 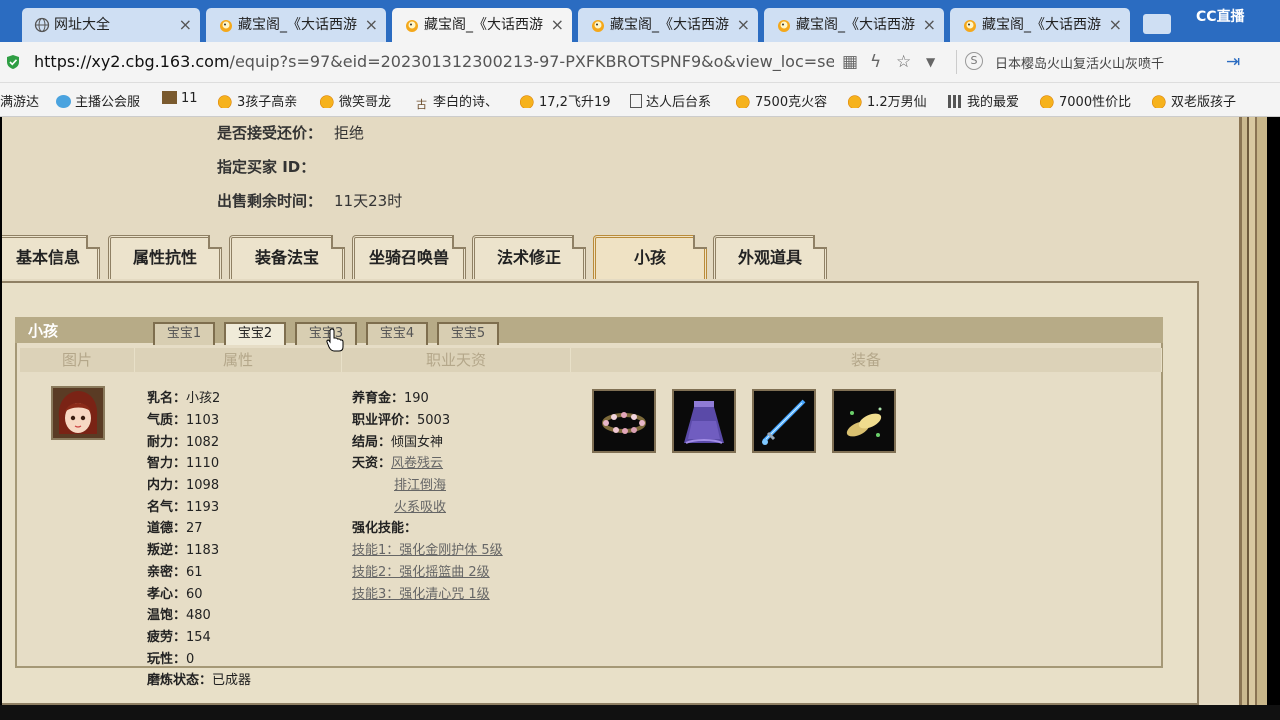 I want to click on bookmark-item: 7000性价比, so click(x=1085, y=100).